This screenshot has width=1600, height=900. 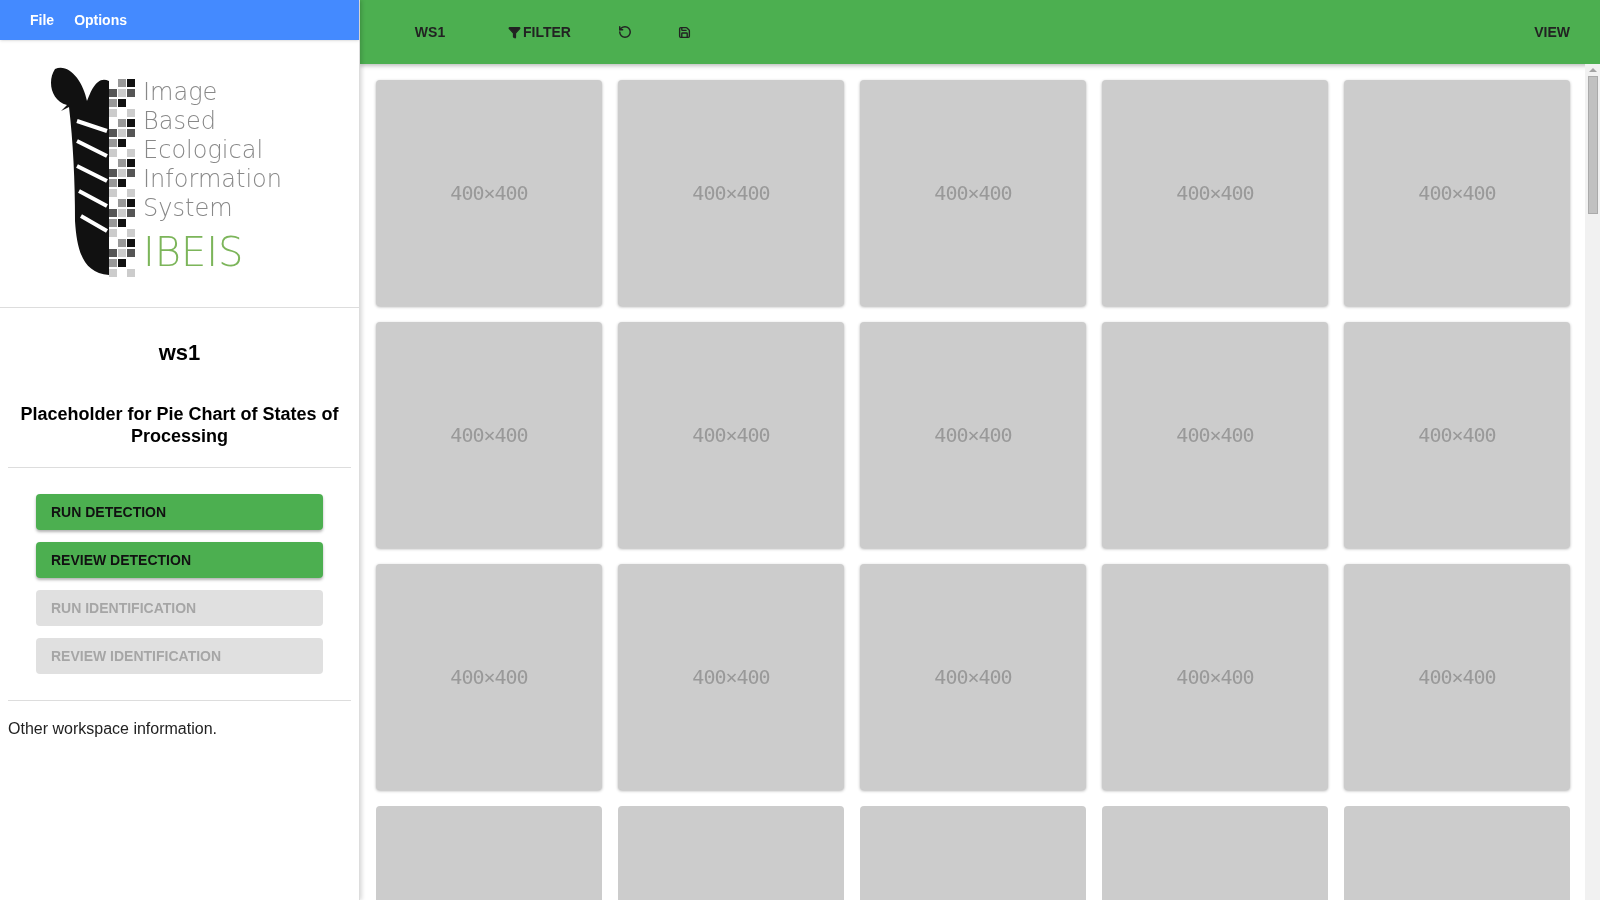 I want to click on action-button: REVIEW DETECTION, so click(x=179, y=560).